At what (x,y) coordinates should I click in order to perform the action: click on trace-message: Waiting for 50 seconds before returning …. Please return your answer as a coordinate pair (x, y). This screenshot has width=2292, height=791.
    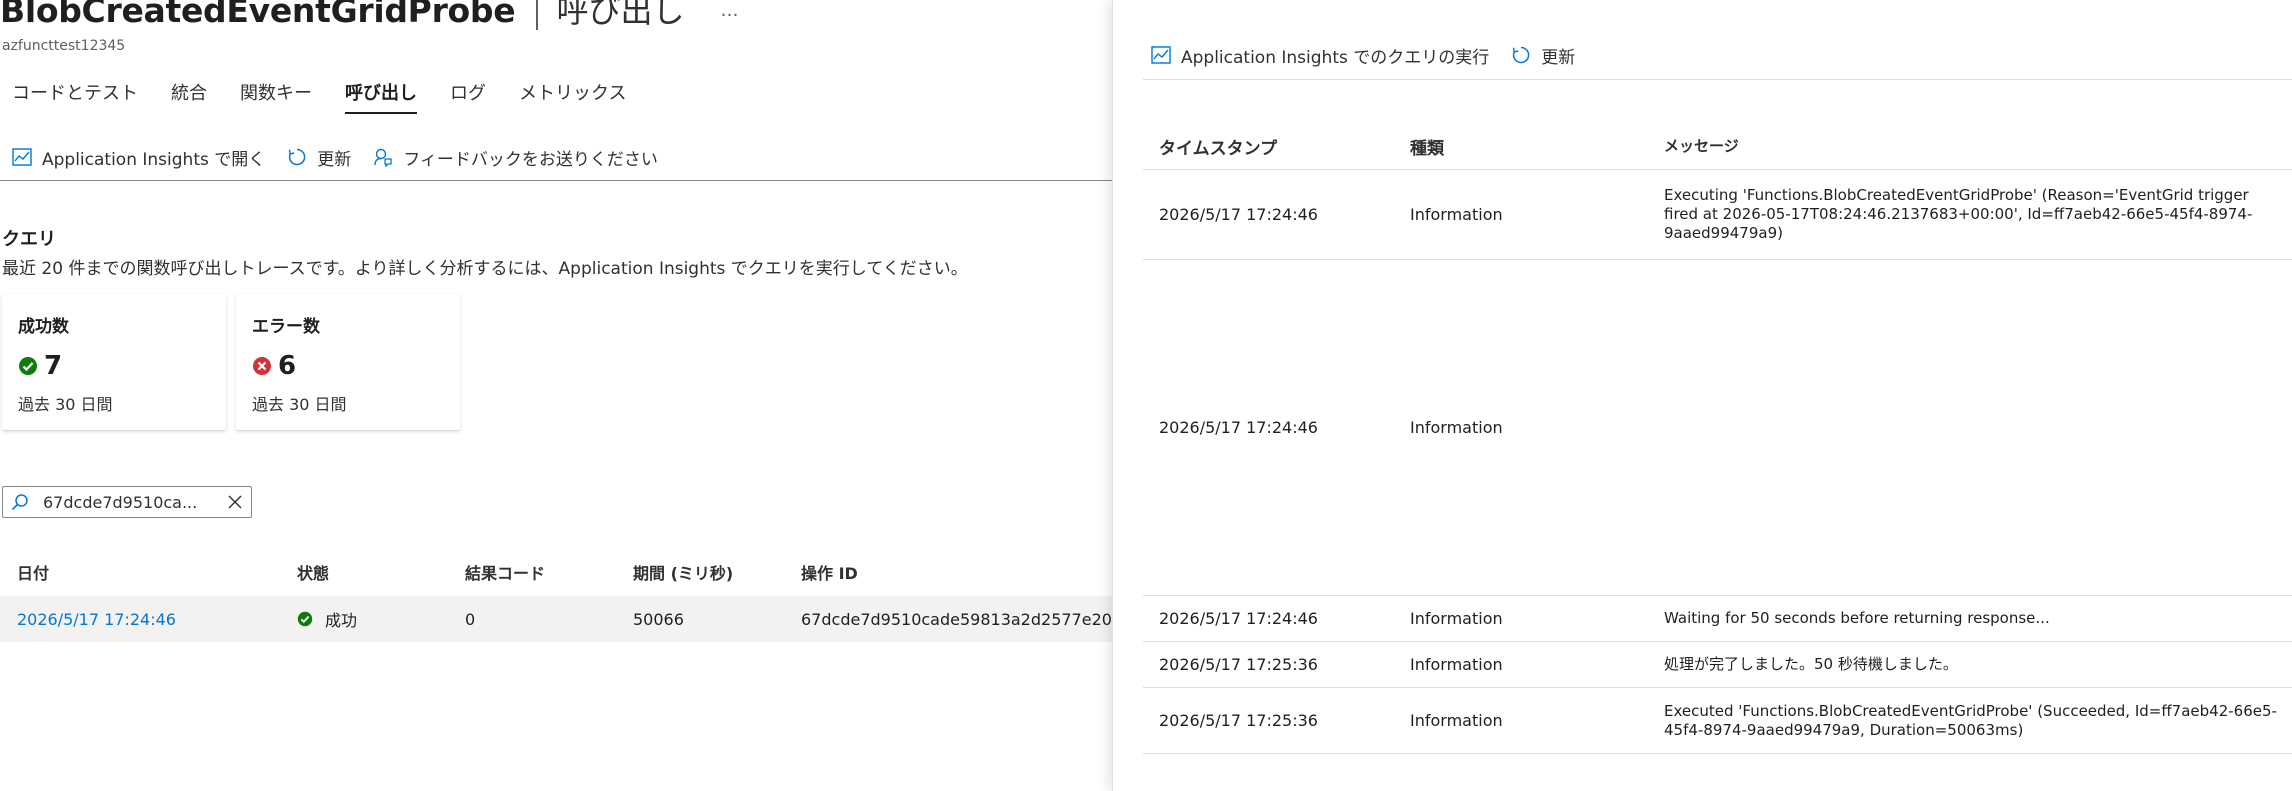
    Looking at the image, I should click on (1857, 618).